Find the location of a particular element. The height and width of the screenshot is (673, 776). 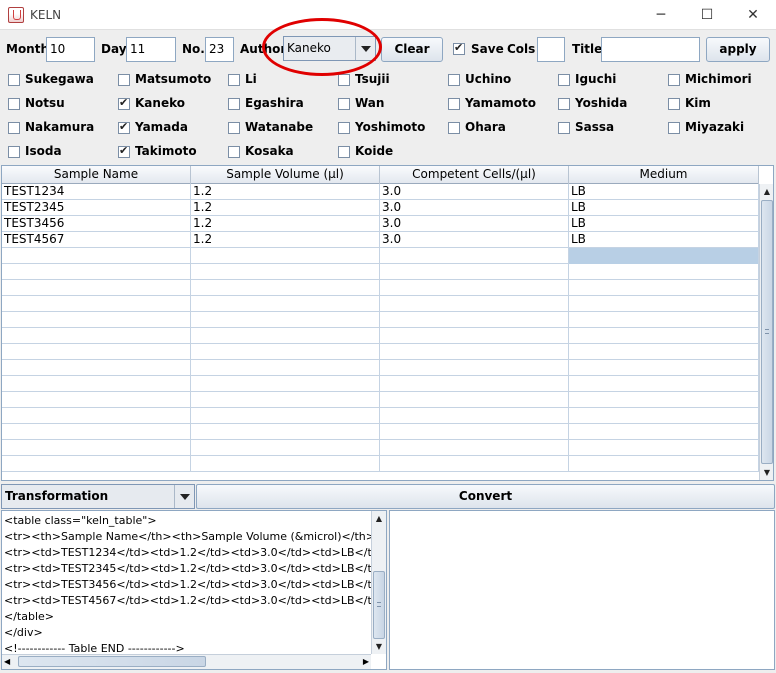

month-input: 10 is located at coordinates (70, 49).